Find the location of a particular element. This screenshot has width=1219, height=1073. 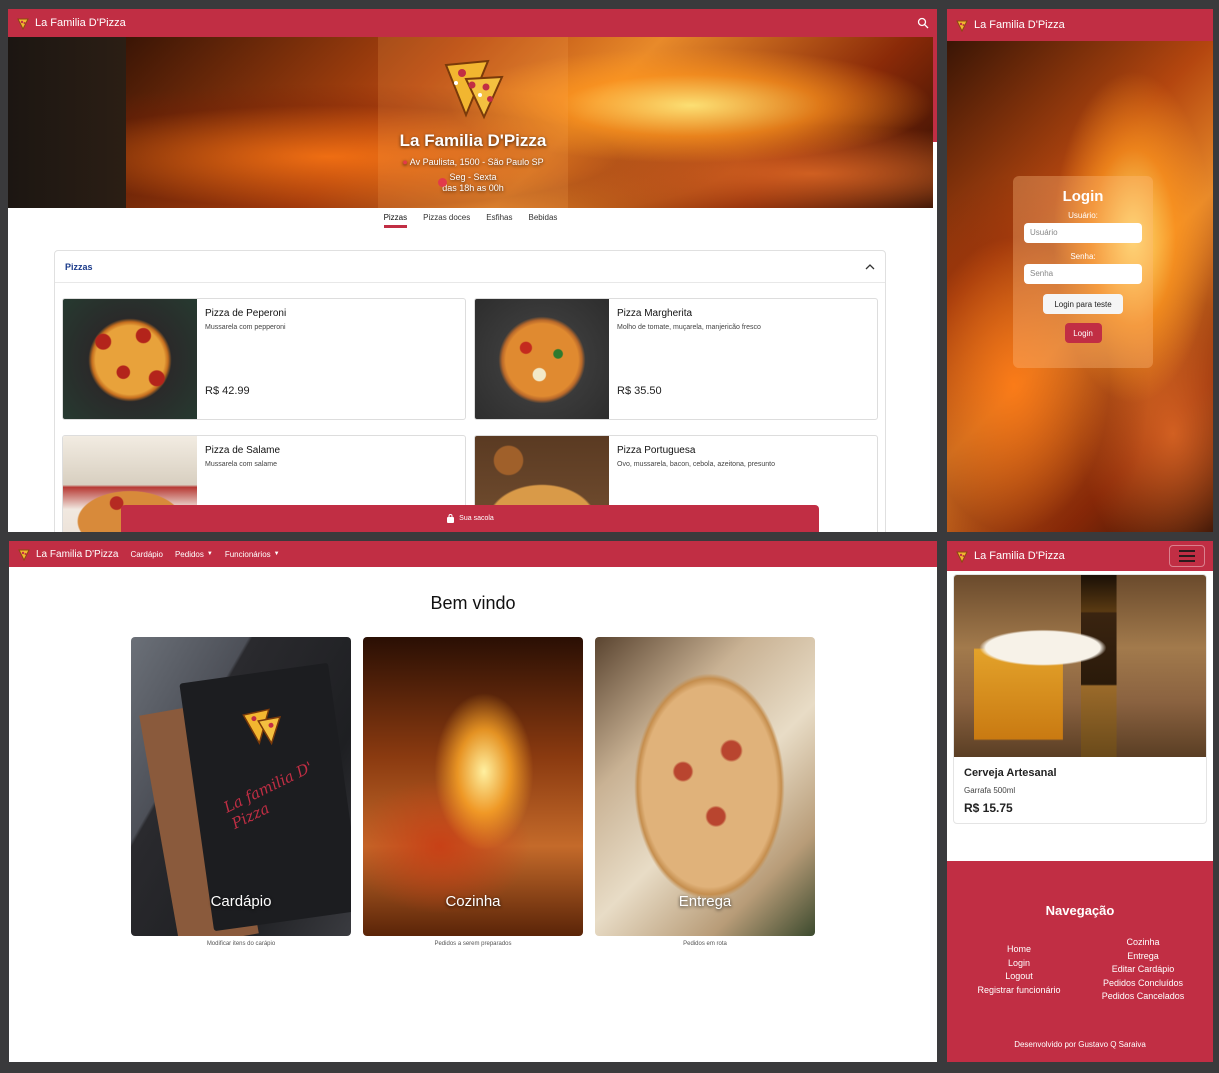

hero-address: ● Av Paulista, 1500 - São Paulo SP is located at coordinates (473, 162).